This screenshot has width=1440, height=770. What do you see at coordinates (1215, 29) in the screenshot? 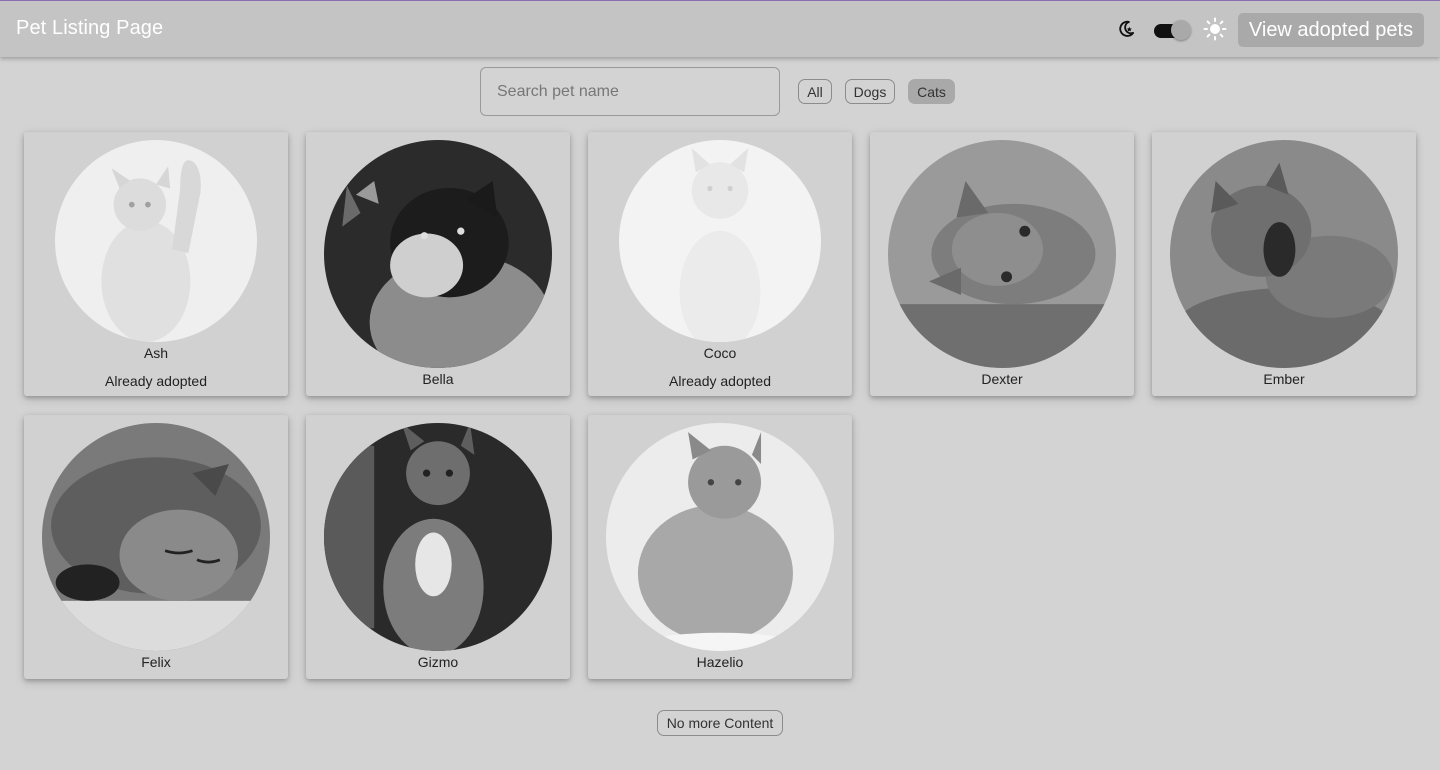
I see `sun-icon` at bounding box center [1215, 29].